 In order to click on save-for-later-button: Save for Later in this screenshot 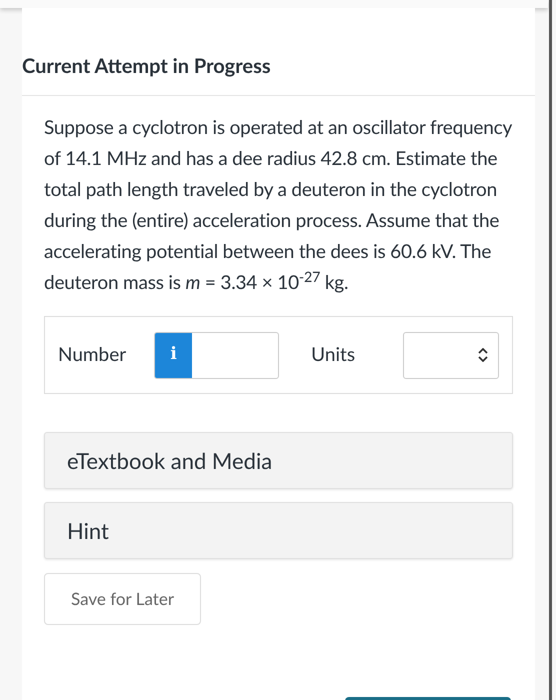, I will do `click(122, 599)`.